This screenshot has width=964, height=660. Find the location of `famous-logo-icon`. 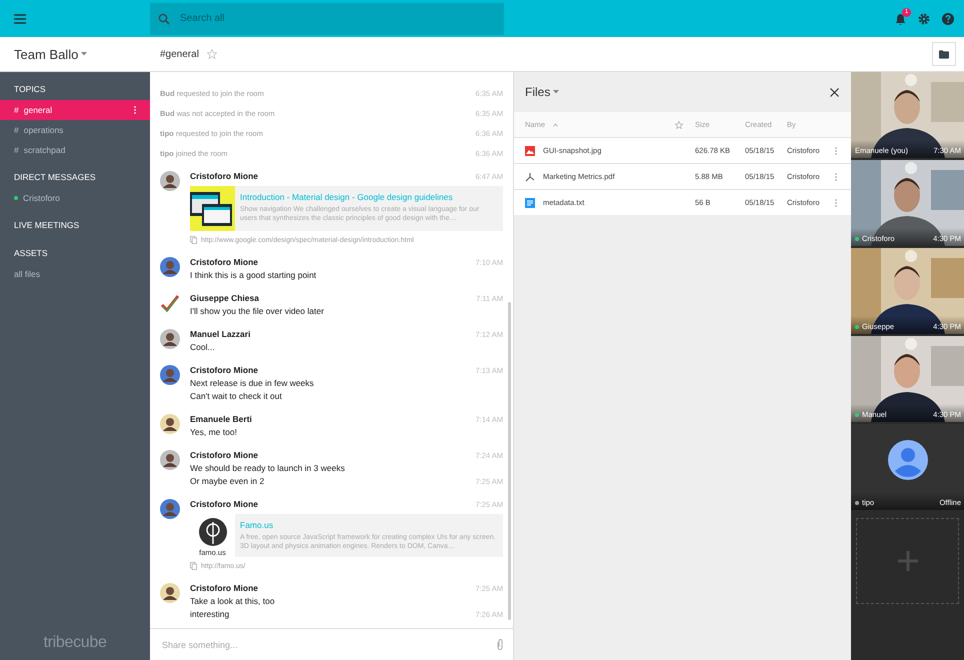

famous-logo-icon is located at coordinates (212, 532).